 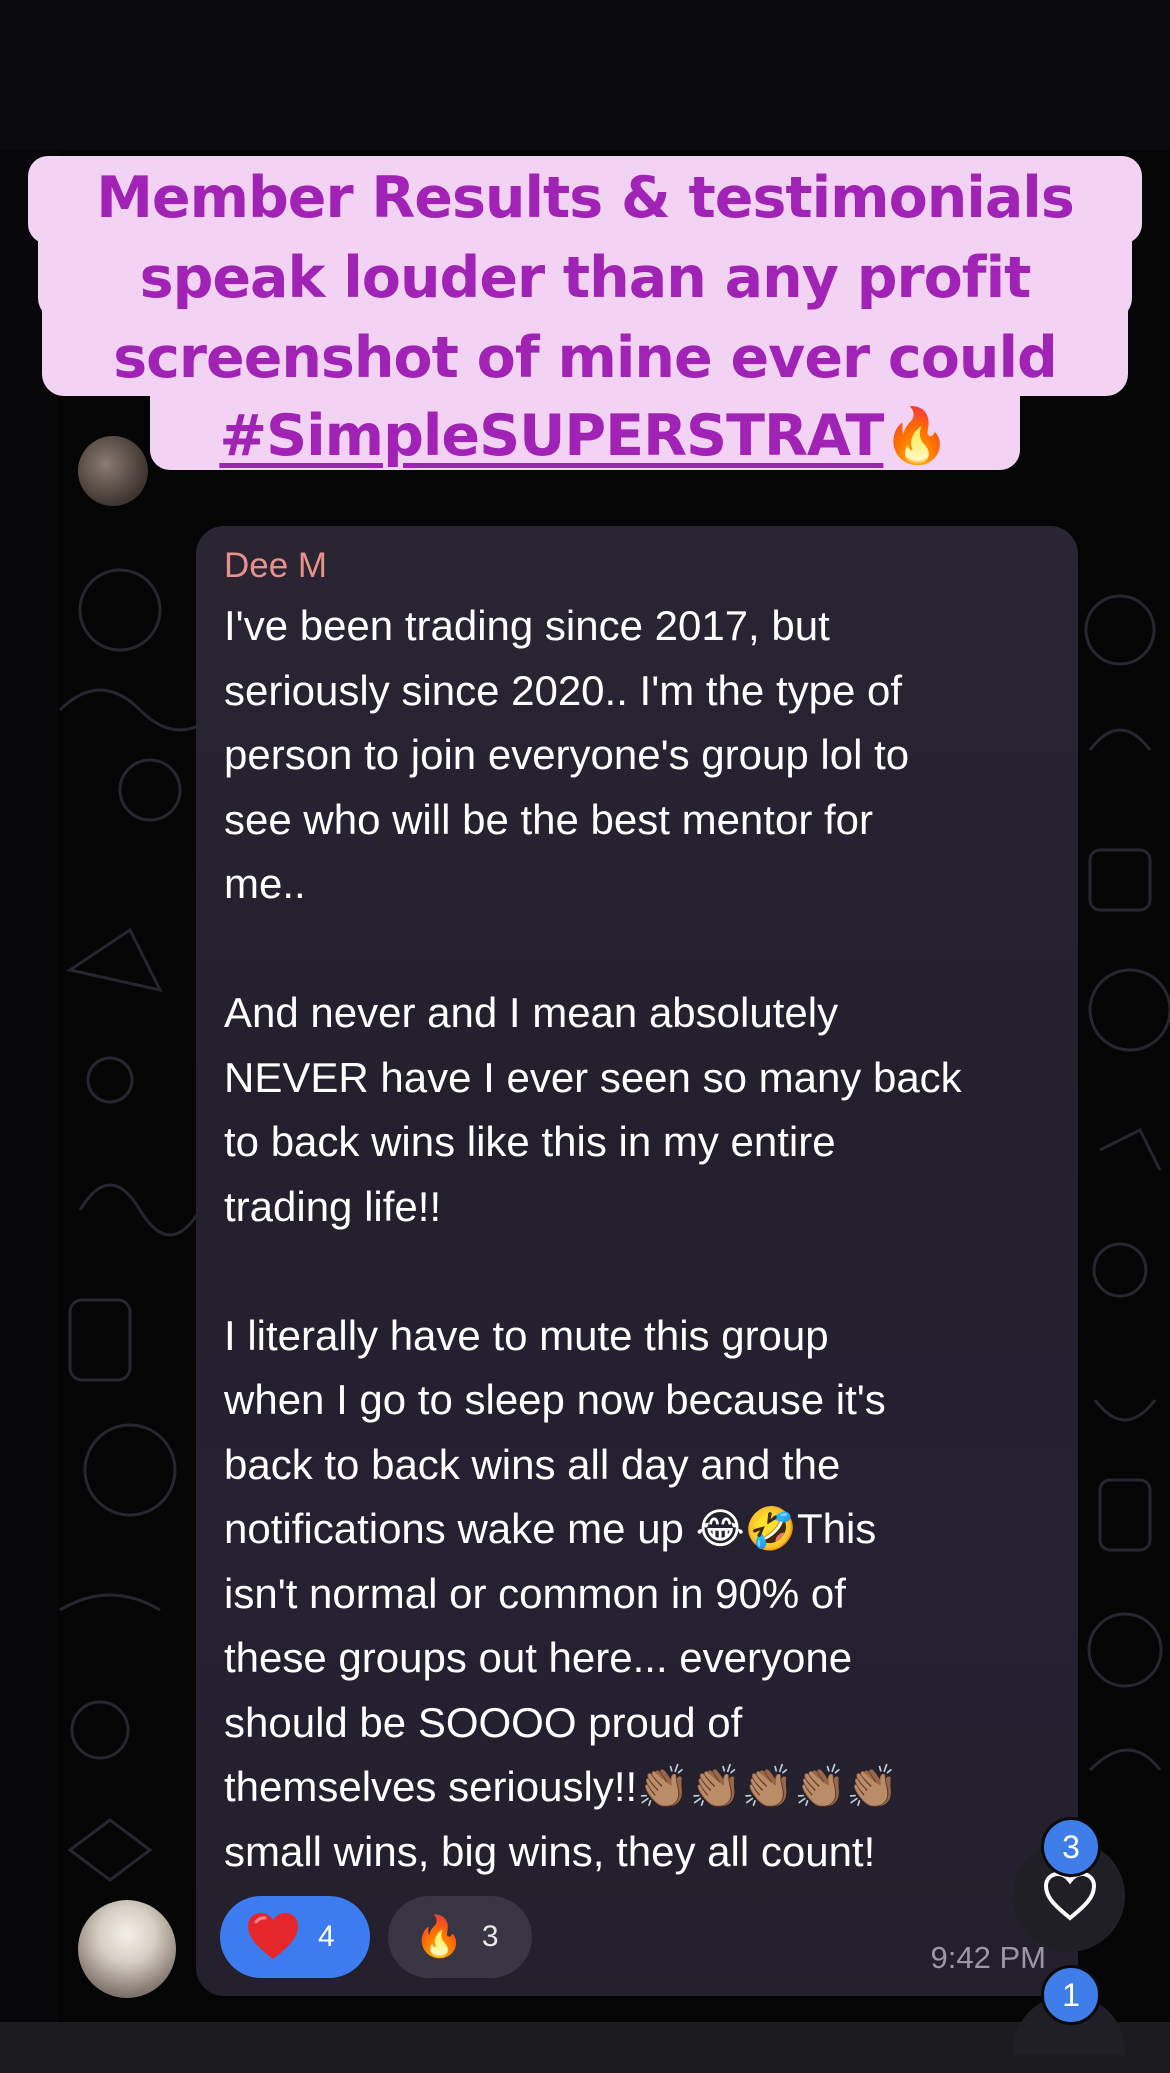 What do you see at coordinates (483, 1722) in the screenshot?
I see `message-line: should be SOOOO proud of` at bounding box center [483, 1722].